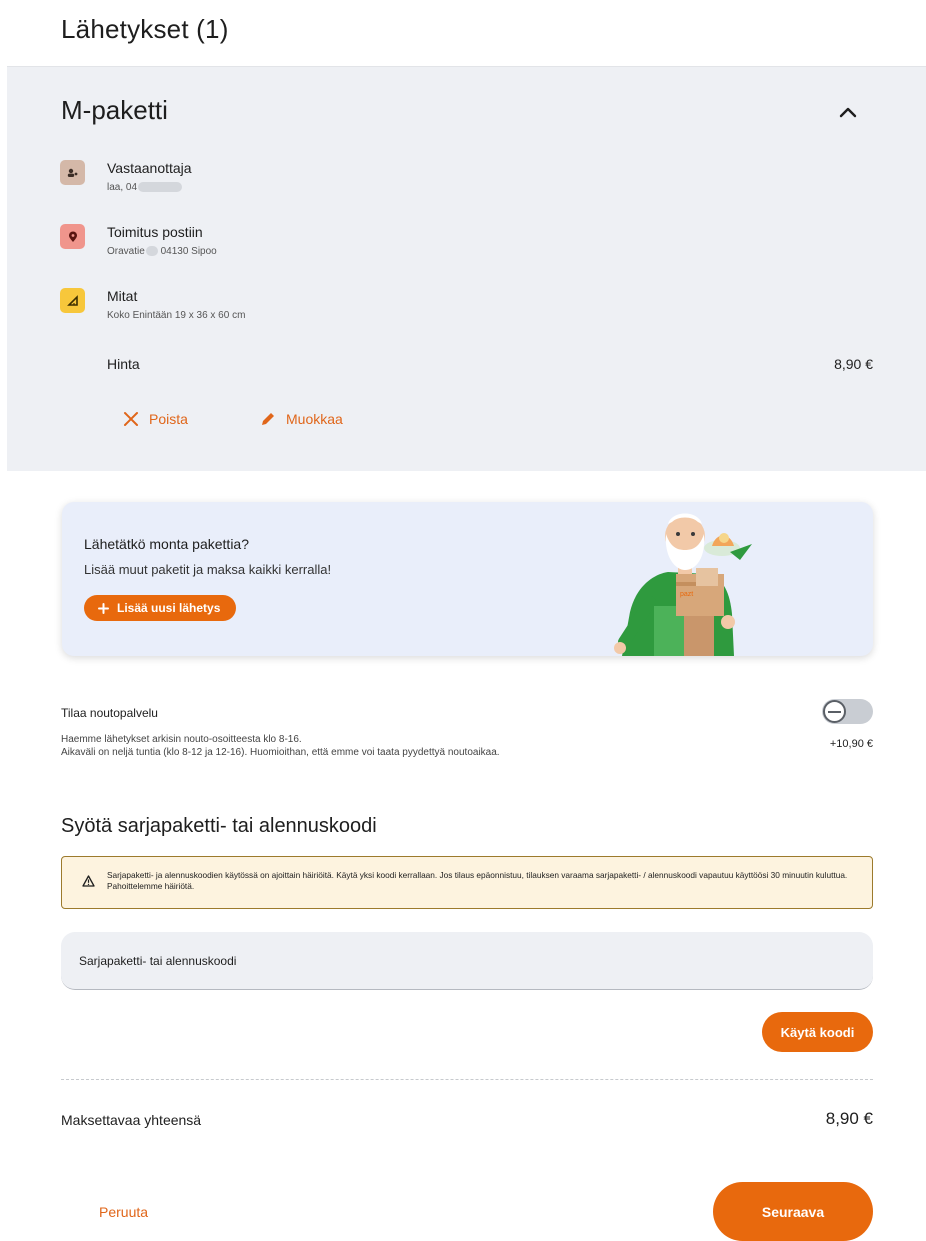 This screenshot has width=926, height=1241. What do you see at coordinates (168, 419) in the screenshot?
I see `remove-label: Poista` at bounding box center [168, 419].